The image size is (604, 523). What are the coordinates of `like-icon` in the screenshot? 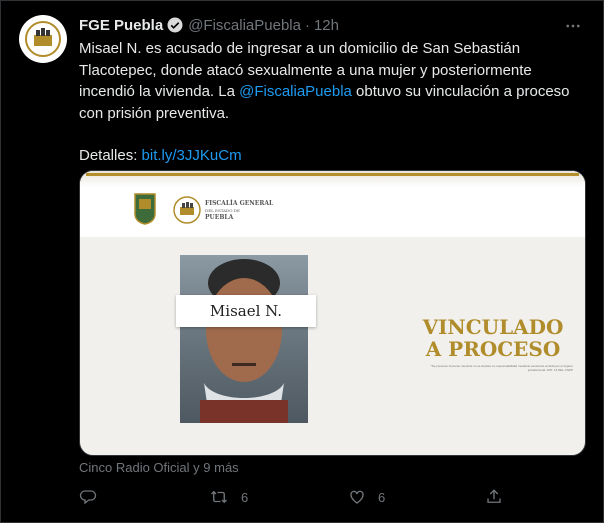 It's located at (357, 497).